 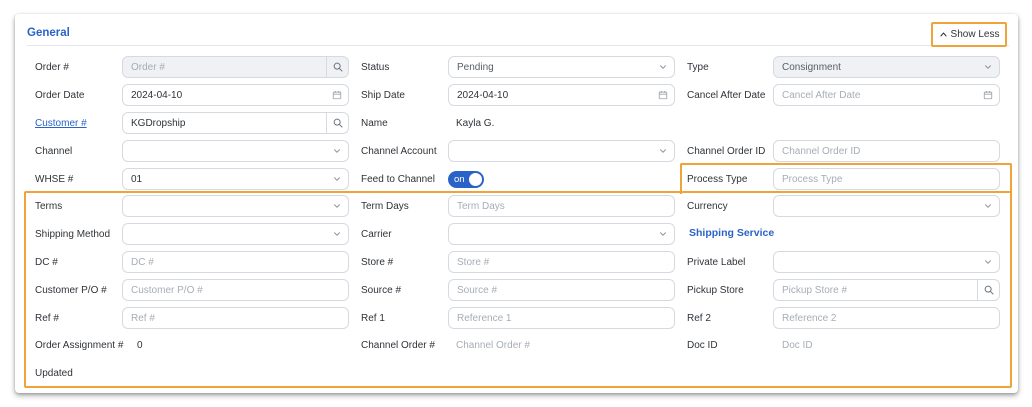 I want to click on show-less-button: Show Less, so click(x=969, y=34).